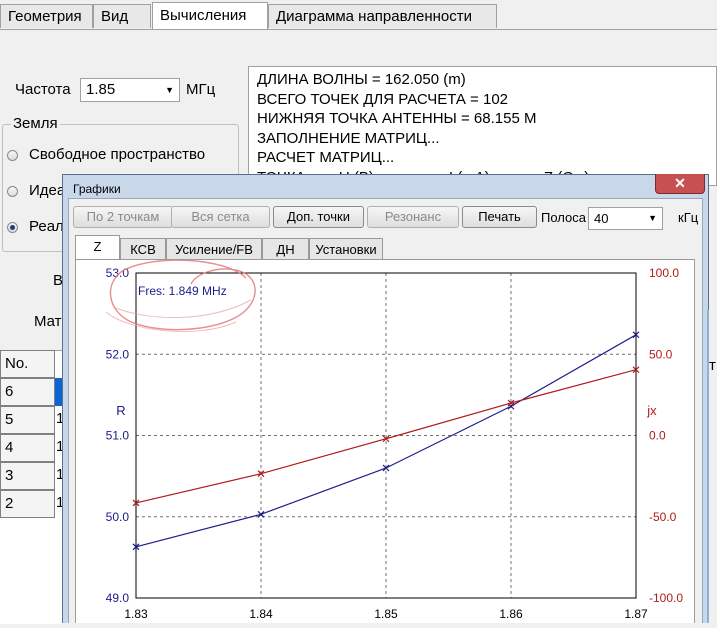 This screenshot has height=628, width=717. I want to click on dialog-right-edge, so click(708, 466).